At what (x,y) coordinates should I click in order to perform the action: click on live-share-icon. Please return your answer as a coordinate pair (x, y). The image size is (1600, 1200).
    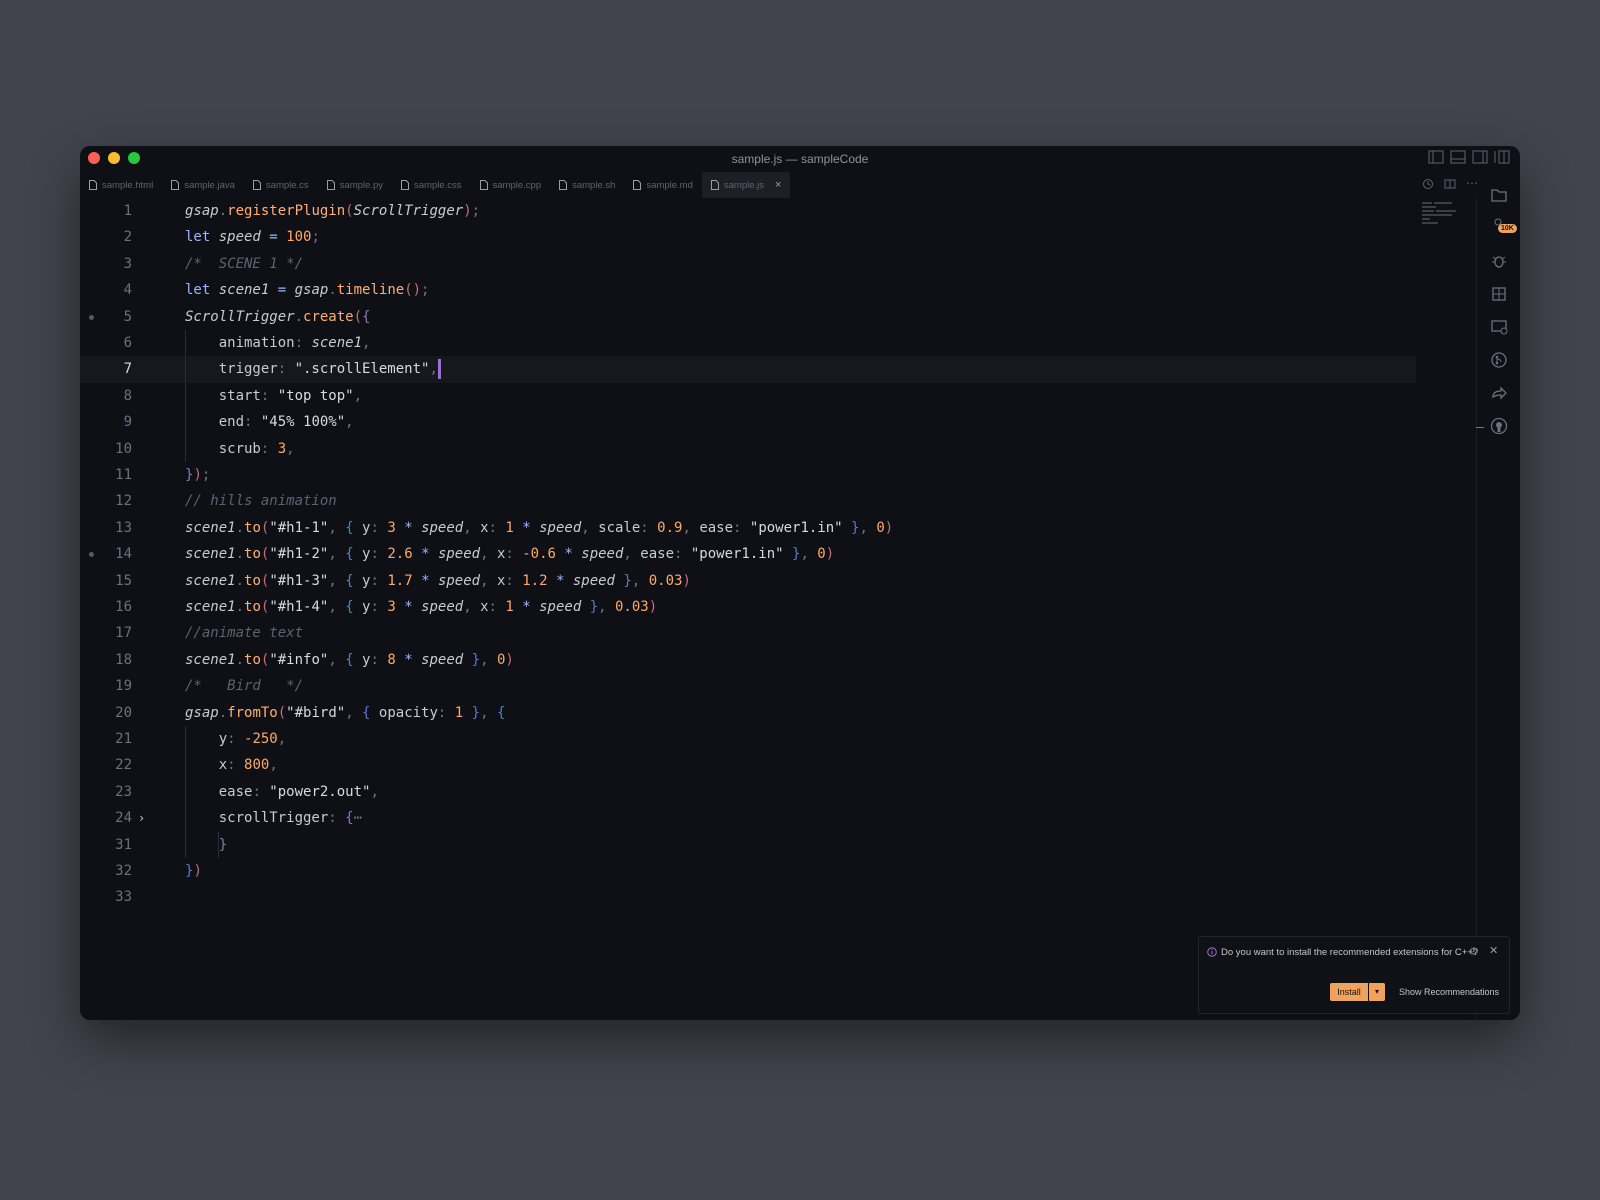
    Looking at the image, I should click on (1499, 393).